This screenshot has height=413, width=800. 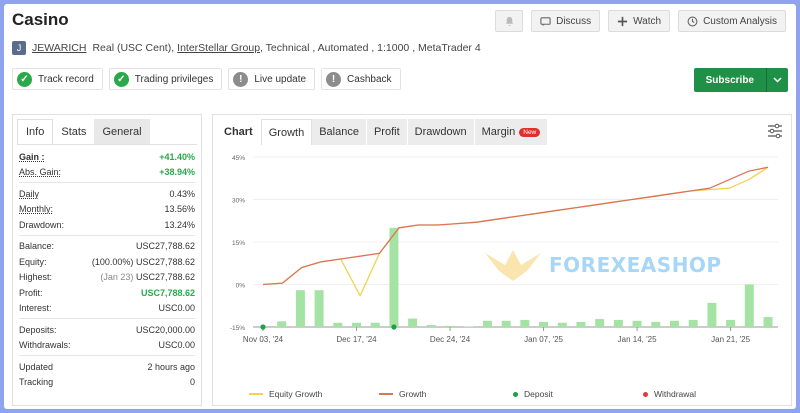 What do you see at coordinates (238, 243) in the screenshot?
I see `y-tick-label: 15%` at bounding box center [238, 243].